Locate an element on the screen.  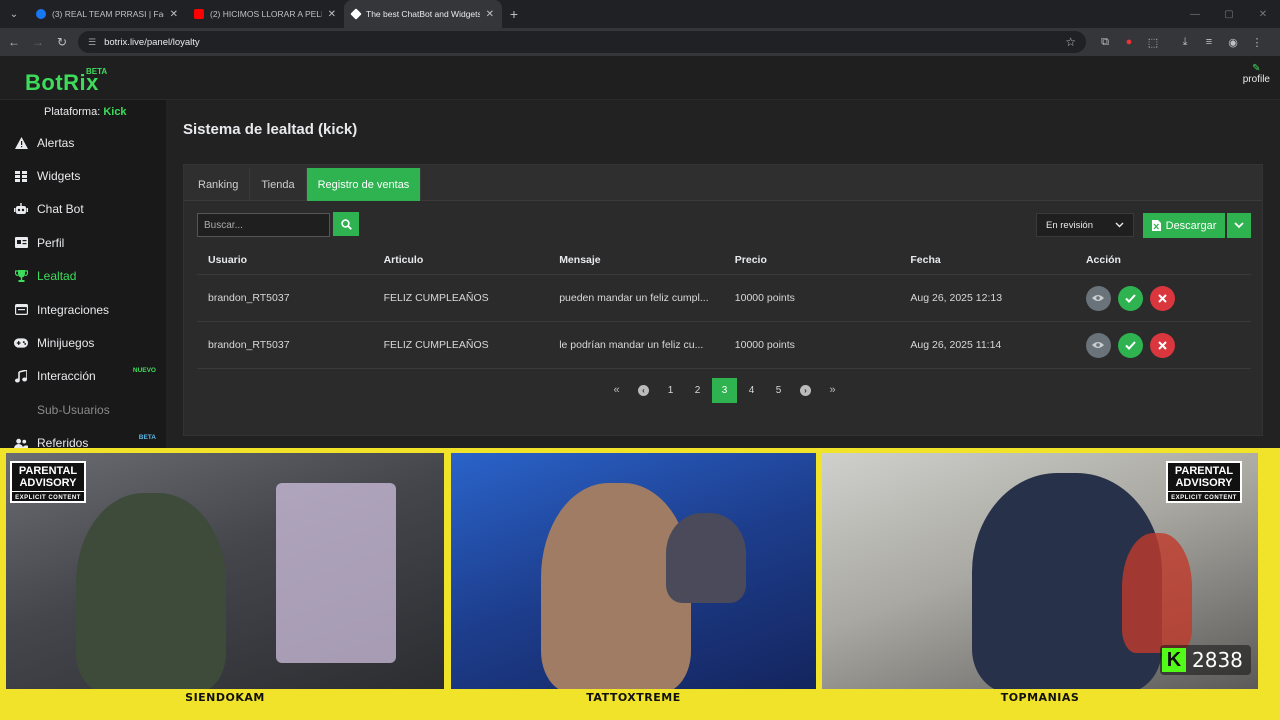
sidebar-item-chat-bot: Chat Bot is located at coordinates (83, 209).